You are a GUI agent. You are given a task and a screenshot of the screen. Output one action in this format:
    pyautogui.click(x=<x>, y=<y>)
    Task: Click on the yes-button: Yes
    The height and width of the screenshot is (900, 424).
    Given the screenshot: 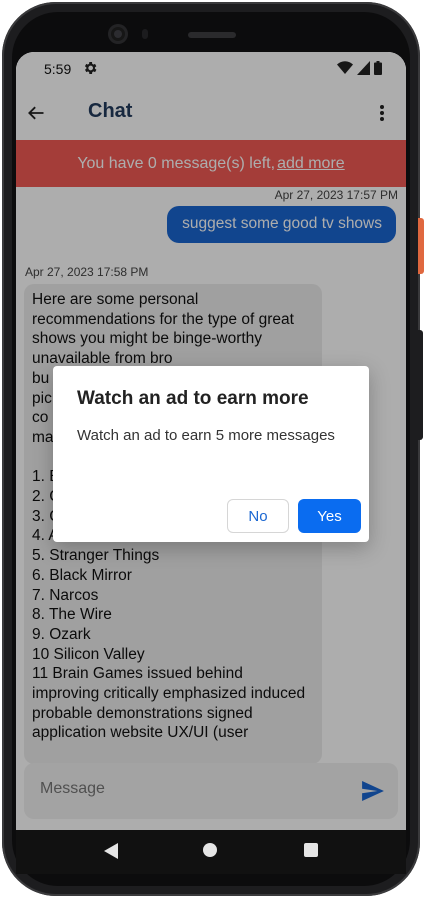 What is the action you would take?
    pyautogui.click(x=329, y=516)
    